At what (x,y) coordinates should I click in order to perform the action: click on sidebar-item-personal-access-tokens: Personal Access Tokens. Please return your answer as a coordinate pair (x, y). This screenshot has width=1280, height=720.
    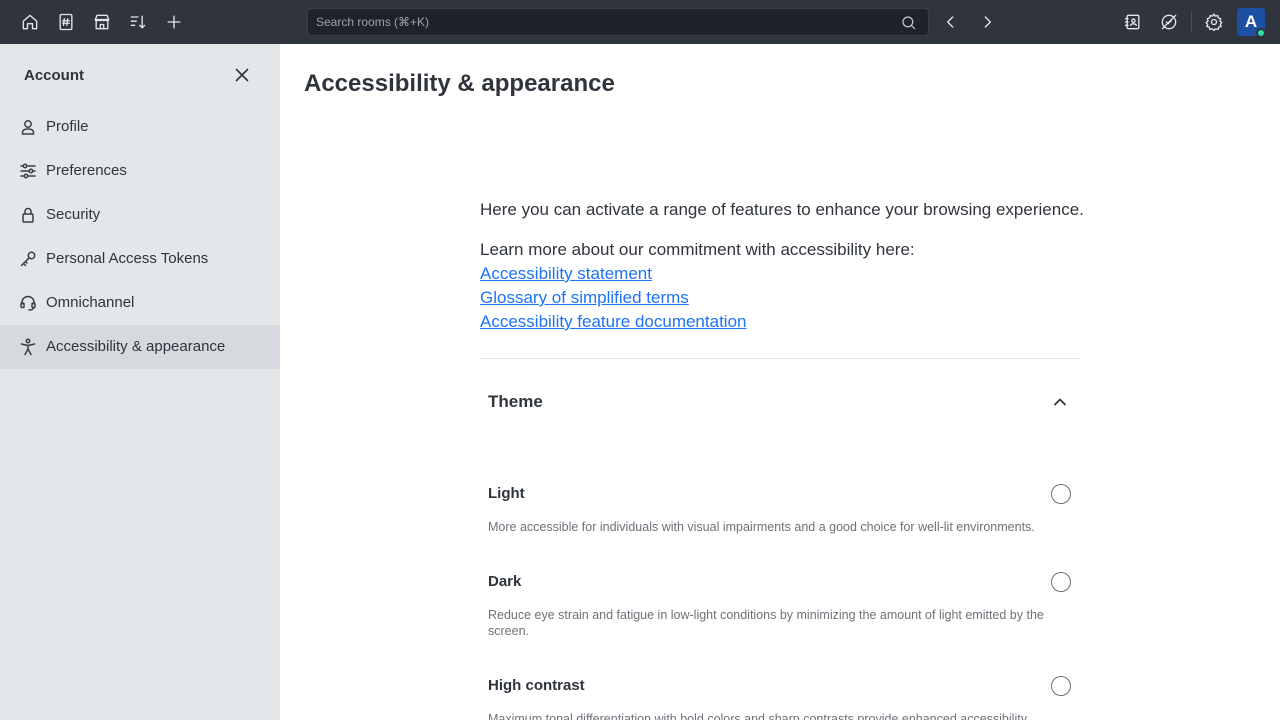
    Looking at the image, I should click on (140, 259).